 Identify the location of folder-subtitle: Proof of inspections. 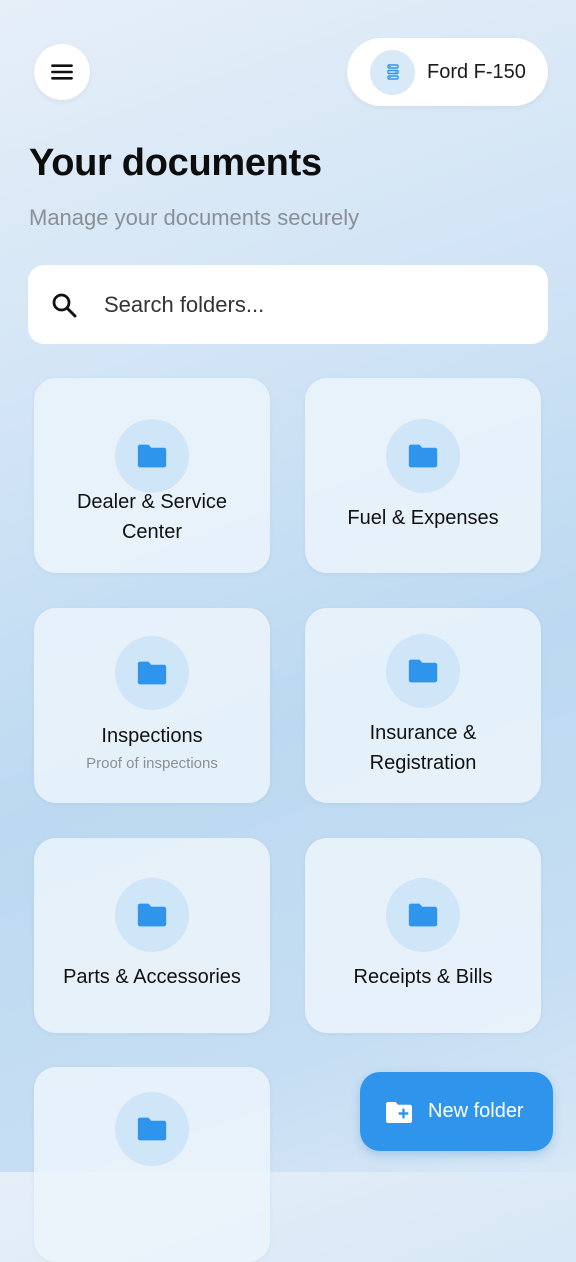
(152, 763).